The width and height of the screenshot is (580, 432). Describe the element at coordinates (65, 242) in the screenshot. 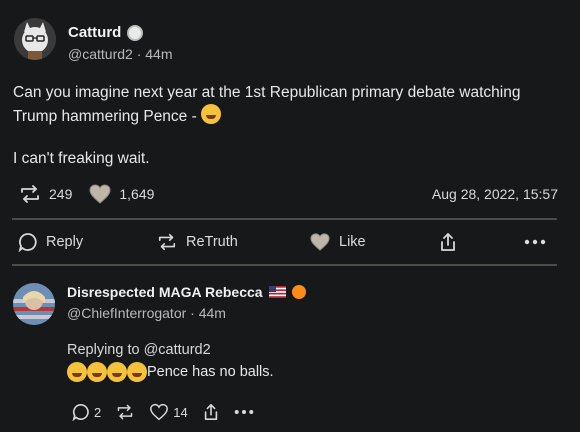

I see `reply-label: Reply` at that location.